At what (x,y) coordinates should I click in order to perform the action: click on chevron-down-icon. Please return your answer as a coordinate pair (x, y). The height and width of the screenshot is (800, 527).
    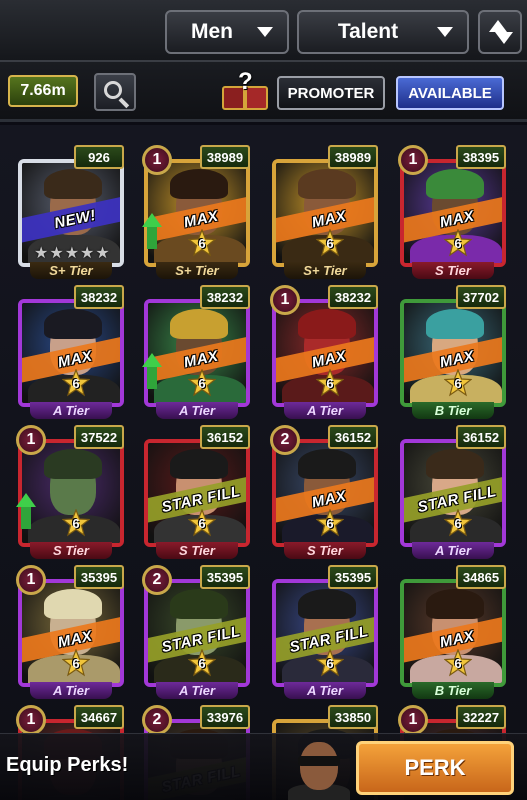
    Looking at the image, I should click on (265, 32).